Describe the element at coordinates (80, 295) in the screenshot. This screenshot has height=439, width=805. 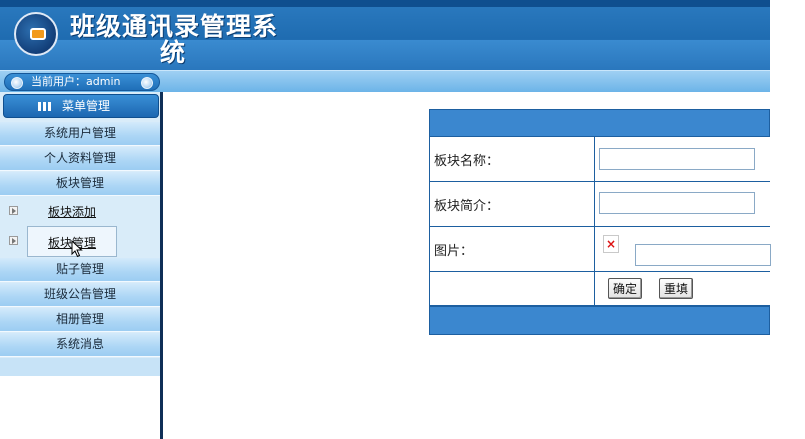
I see `sidebar-item-announcements: 班级公告管理` at that location.